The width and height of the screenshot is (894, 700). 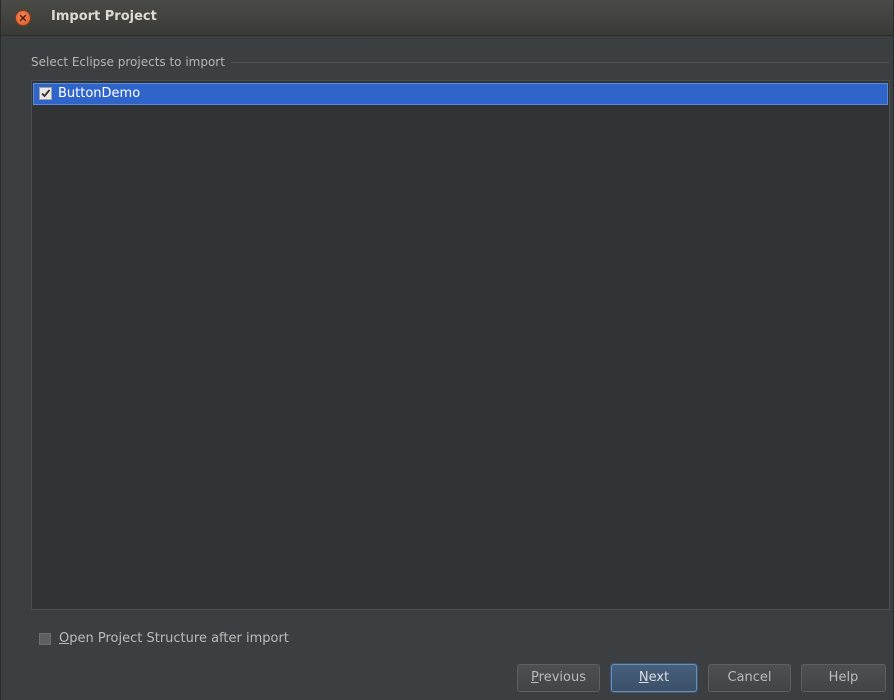 What do you see at coordinates (535, 677) in the screenshot?
I see `previous-mnemonic: P` at bounding box center [535, 677].